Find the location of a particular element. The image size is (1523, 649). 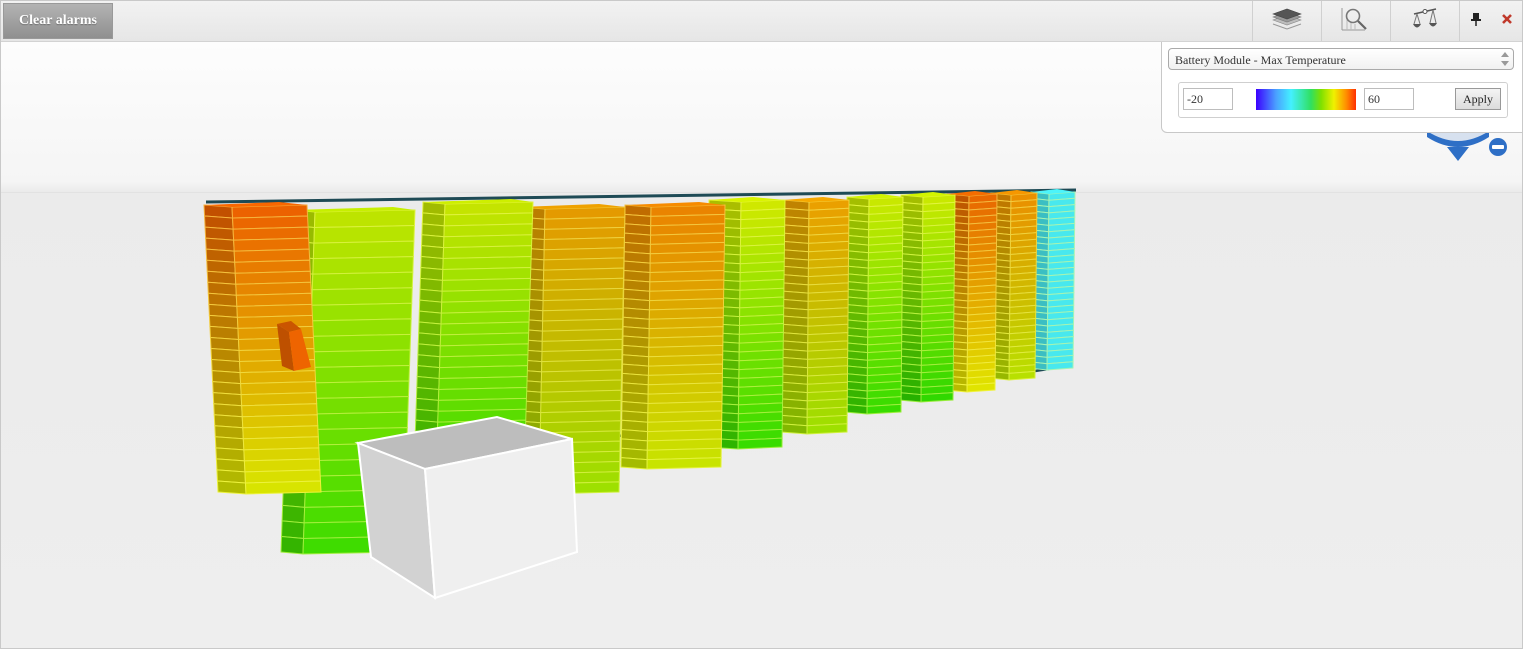

close-icon is located at coordinates (1507, 21).